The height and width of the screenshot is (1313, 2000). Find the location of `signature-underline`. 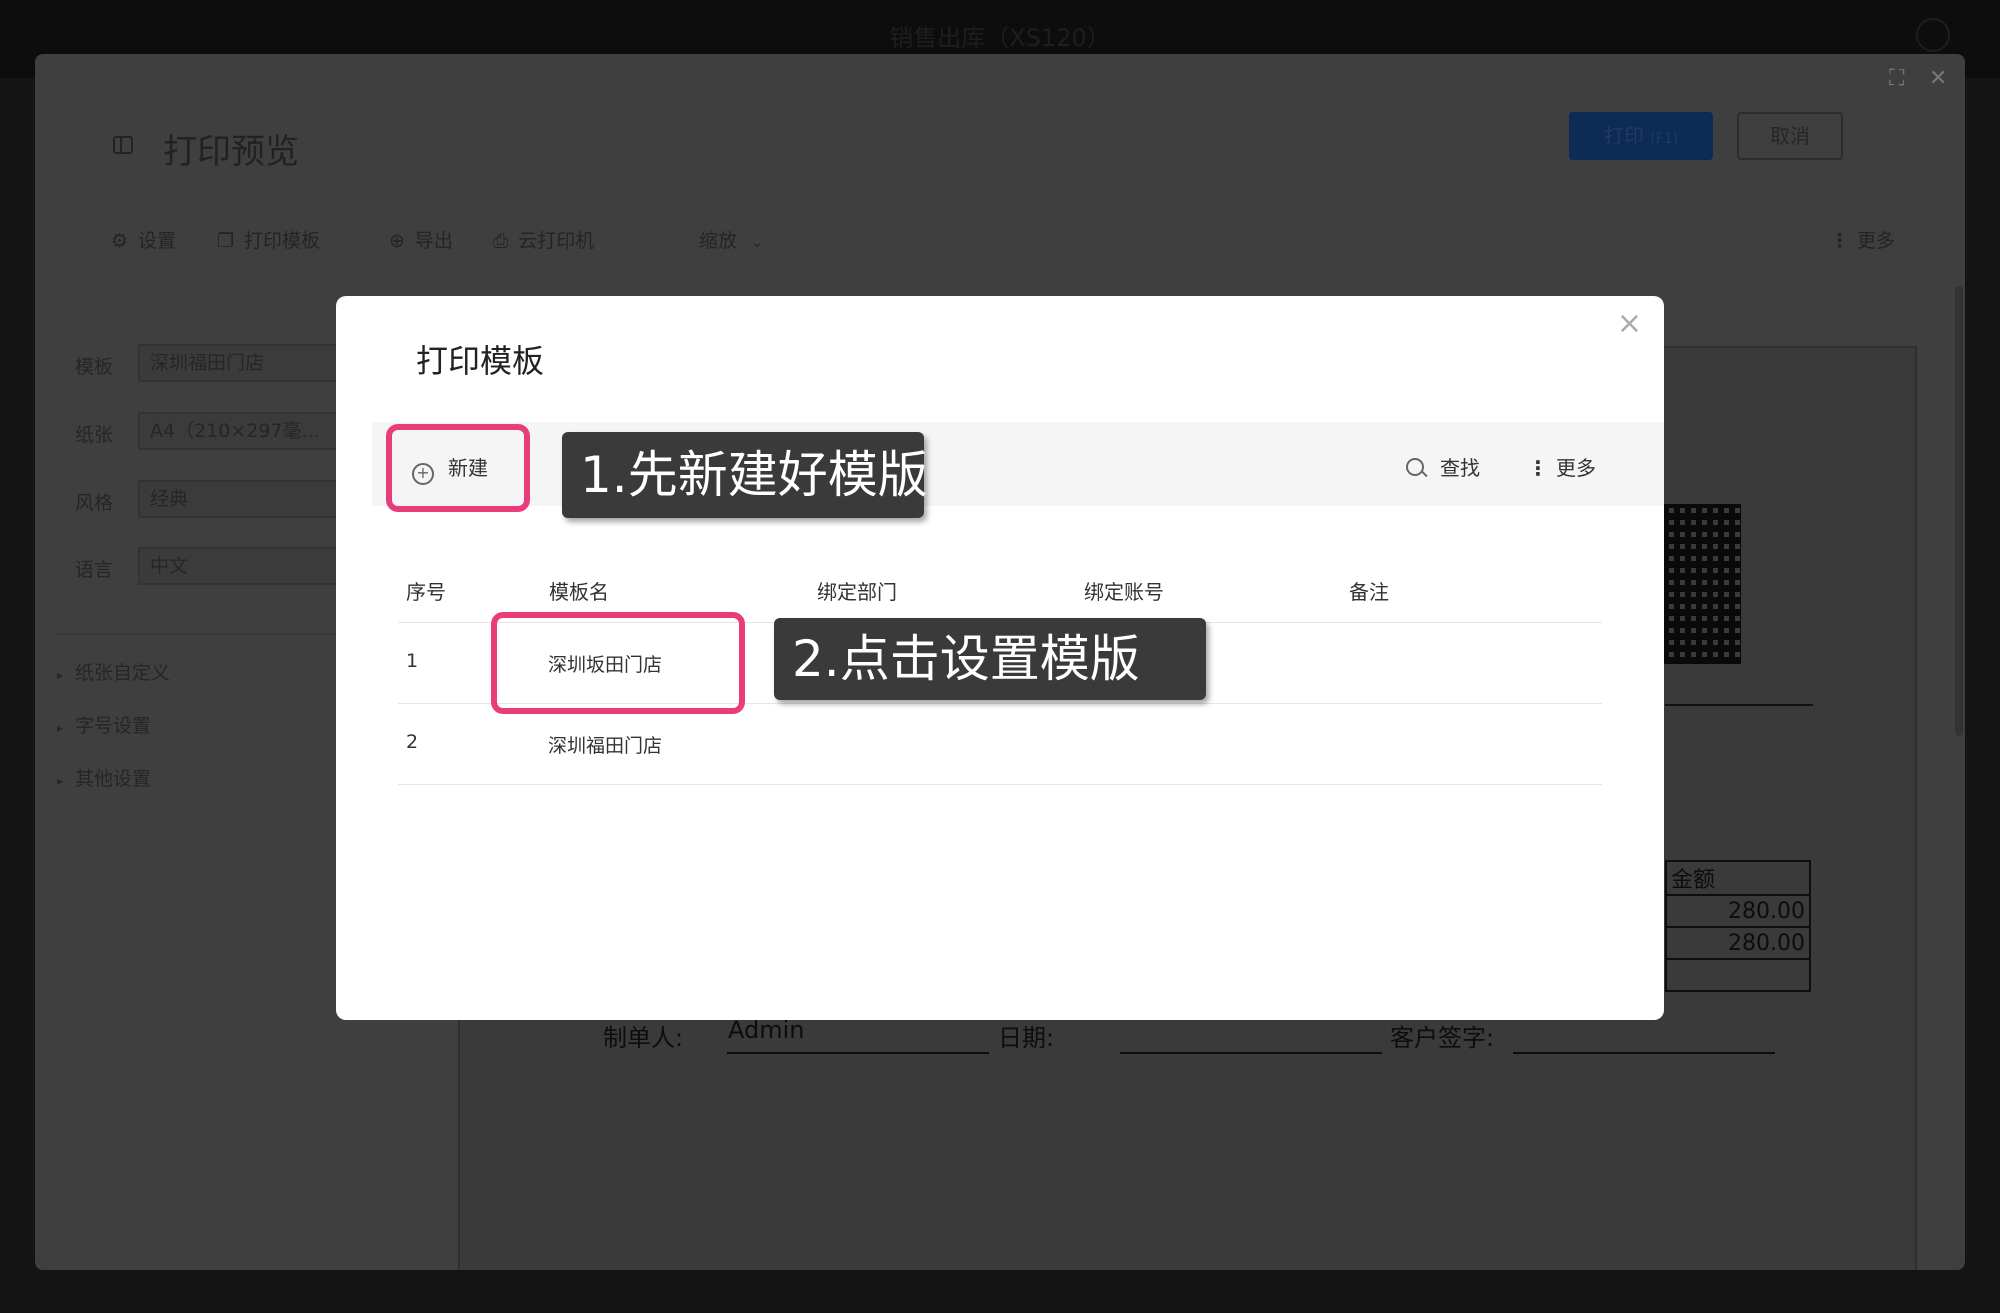

signature-underline is located at coordinates (1644, 1053).